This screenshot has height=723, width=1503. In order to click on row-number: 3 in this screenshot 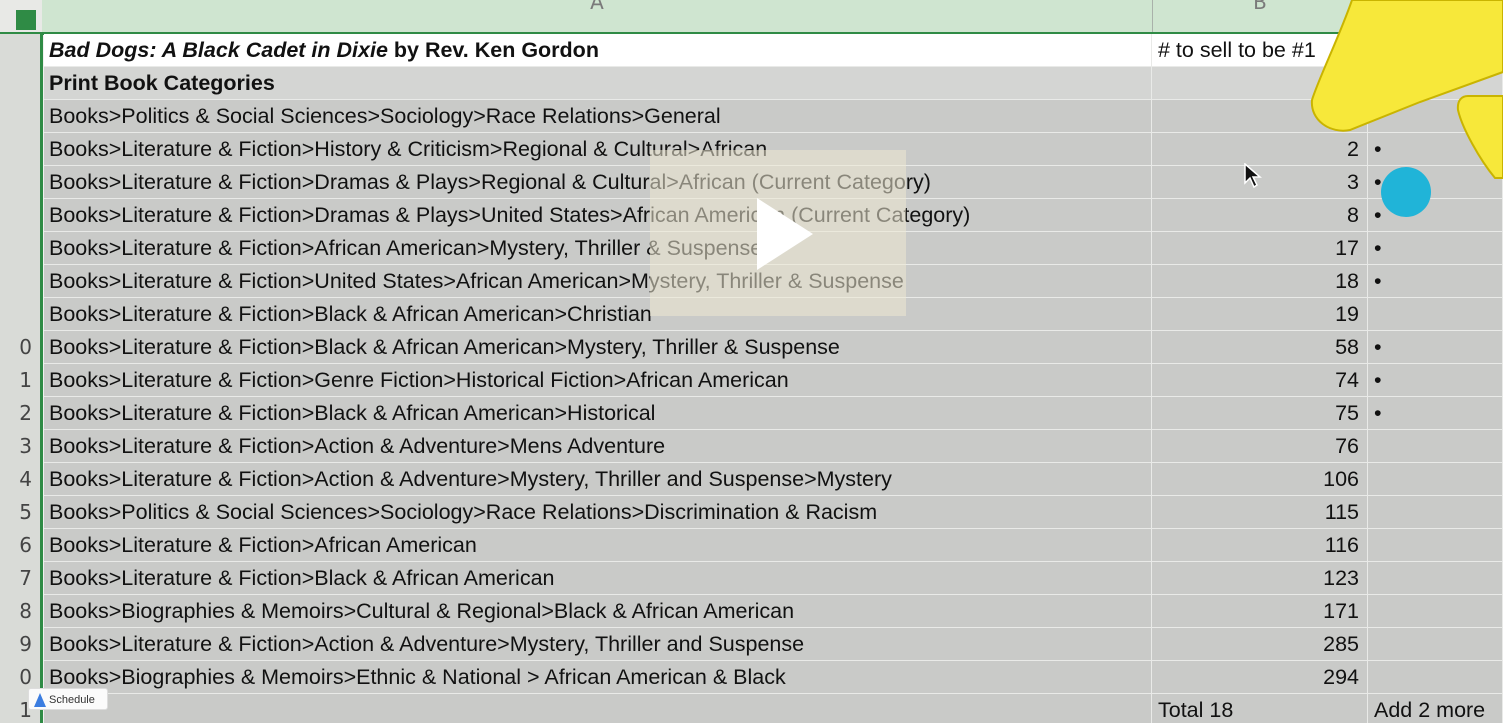, I will do `click(18, 446)`.